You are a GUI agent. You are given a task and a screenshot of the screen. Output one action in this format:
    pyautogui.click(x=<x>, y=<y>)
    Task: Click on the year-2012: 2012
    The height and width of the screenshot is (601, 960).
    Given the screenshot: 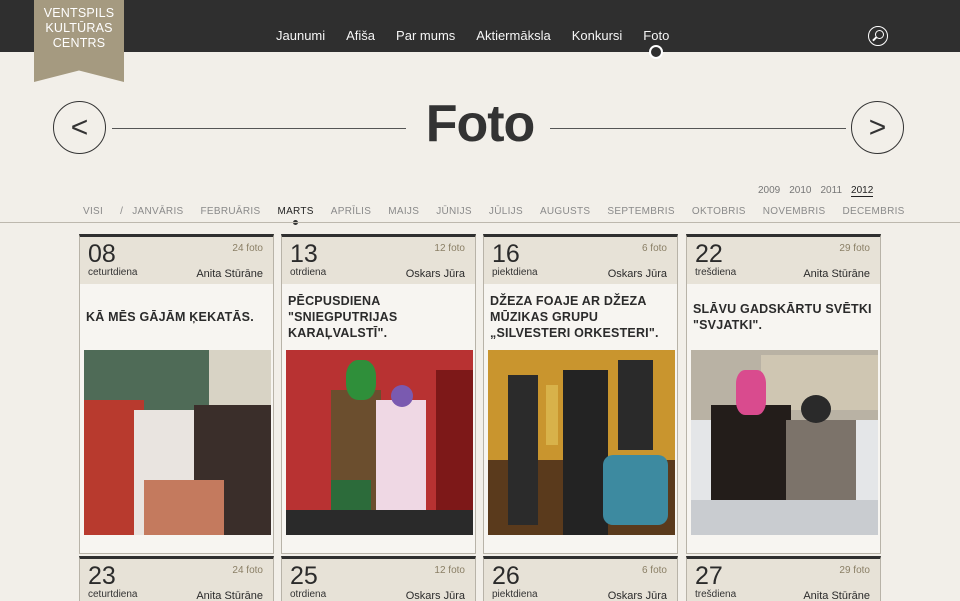 What is the action you would take?
    pyautogui.click(x=862, y=191)
    